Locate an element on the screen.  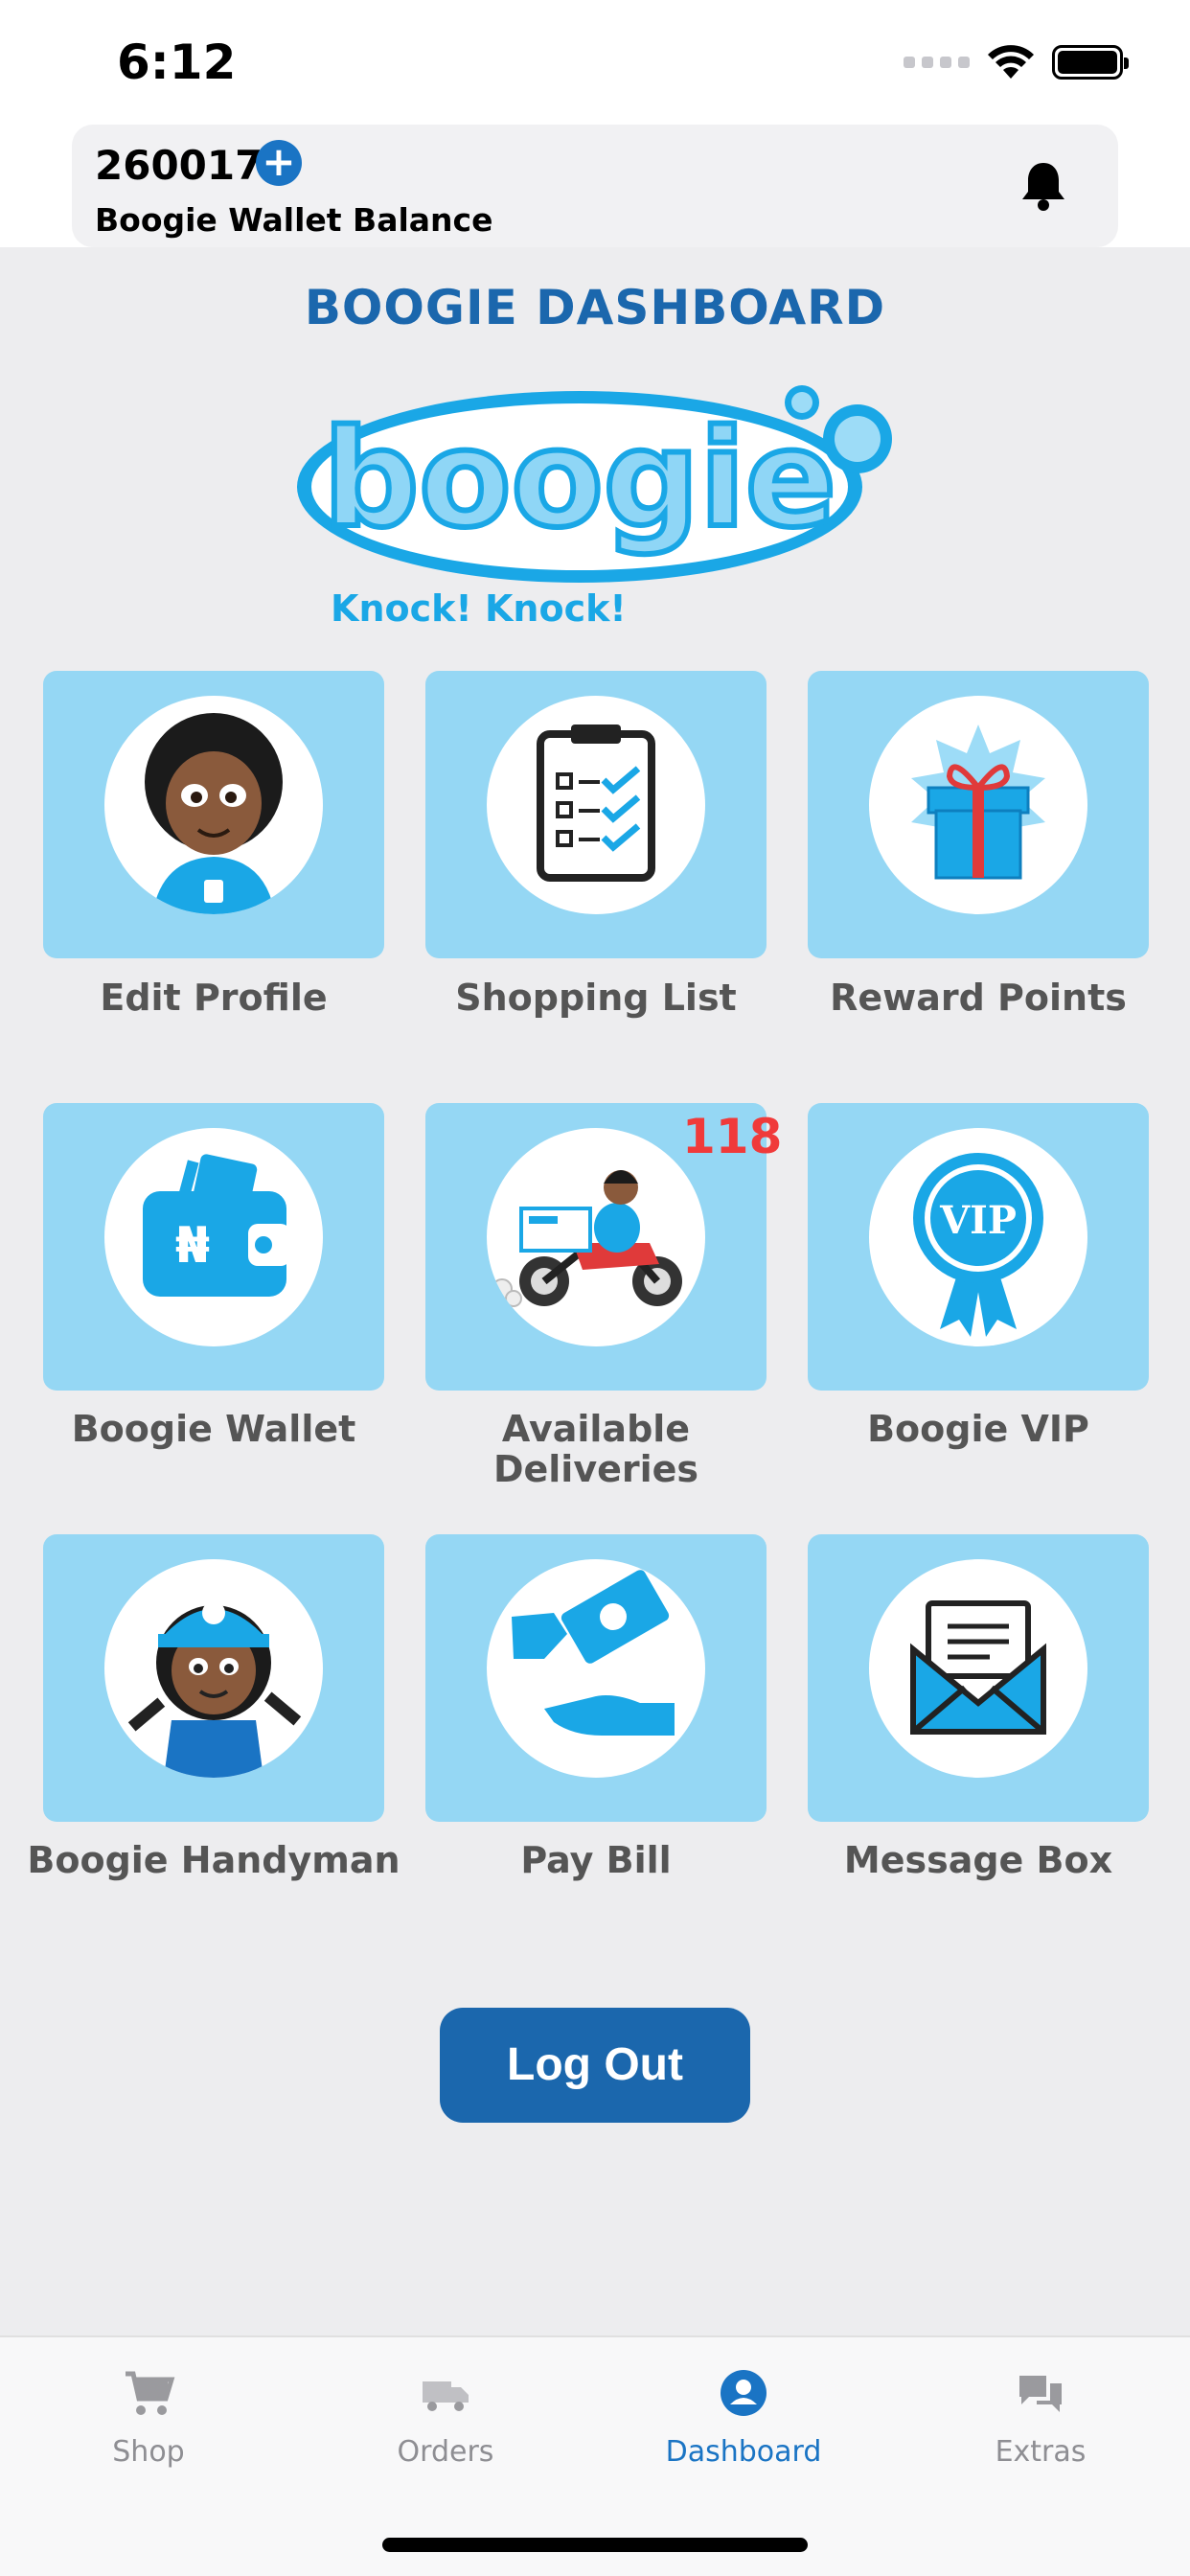
battery-icon is located at coordinates (1091, 63).